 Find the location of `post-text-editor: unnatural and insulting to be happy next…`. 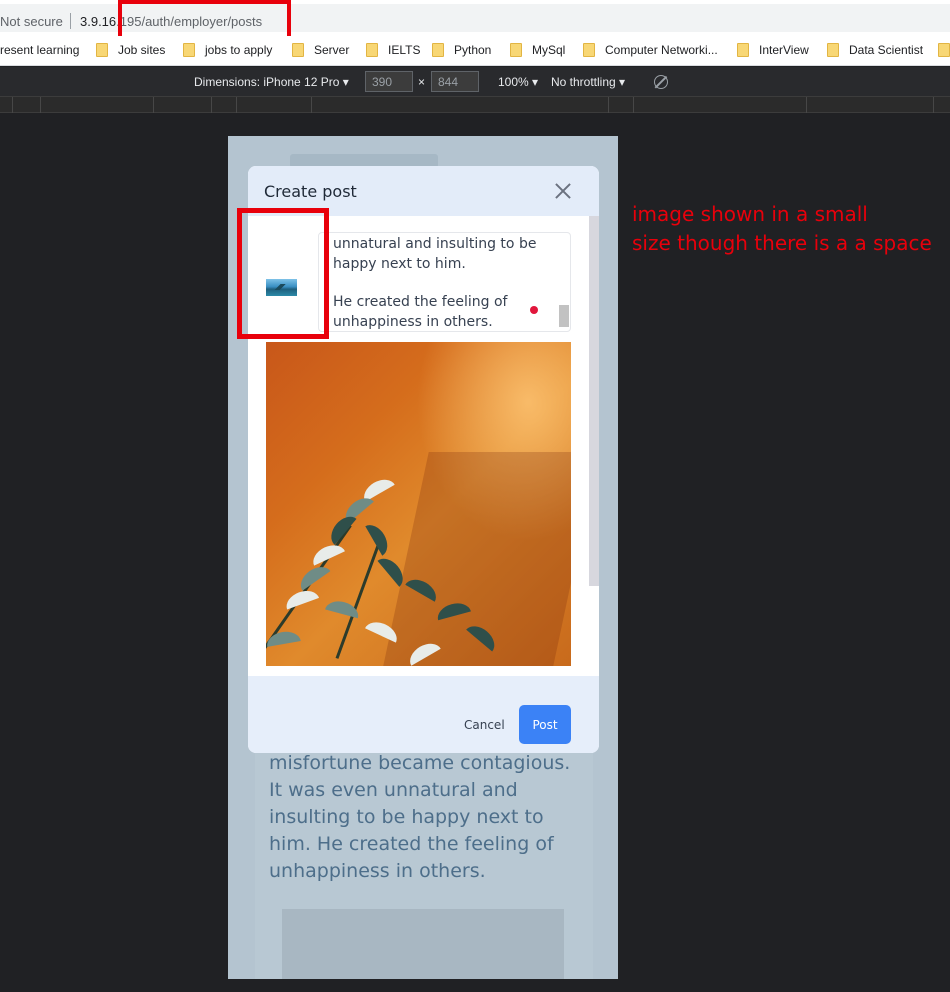

post-text-editor: unnatural and insulting to be happy next… is located at coordinates (444, 282).